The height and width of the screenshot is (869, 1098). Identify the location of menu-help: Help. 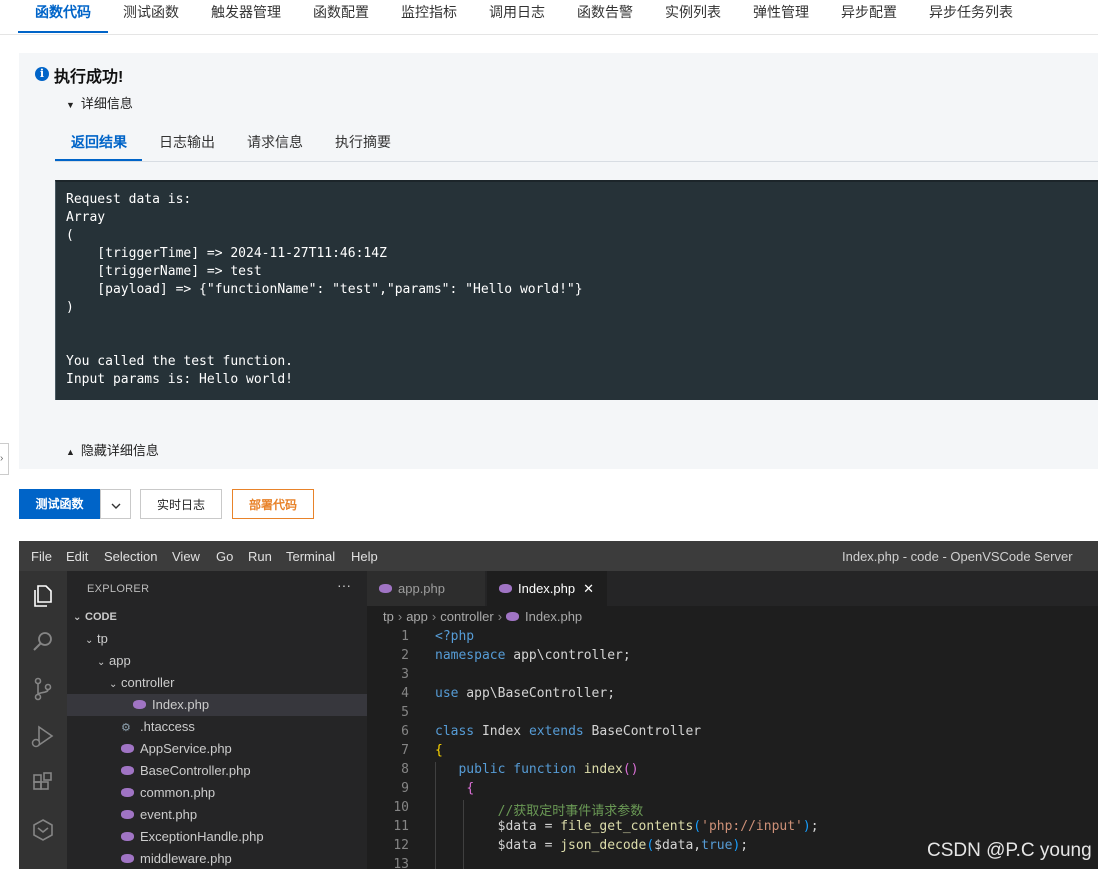
(364, 556).